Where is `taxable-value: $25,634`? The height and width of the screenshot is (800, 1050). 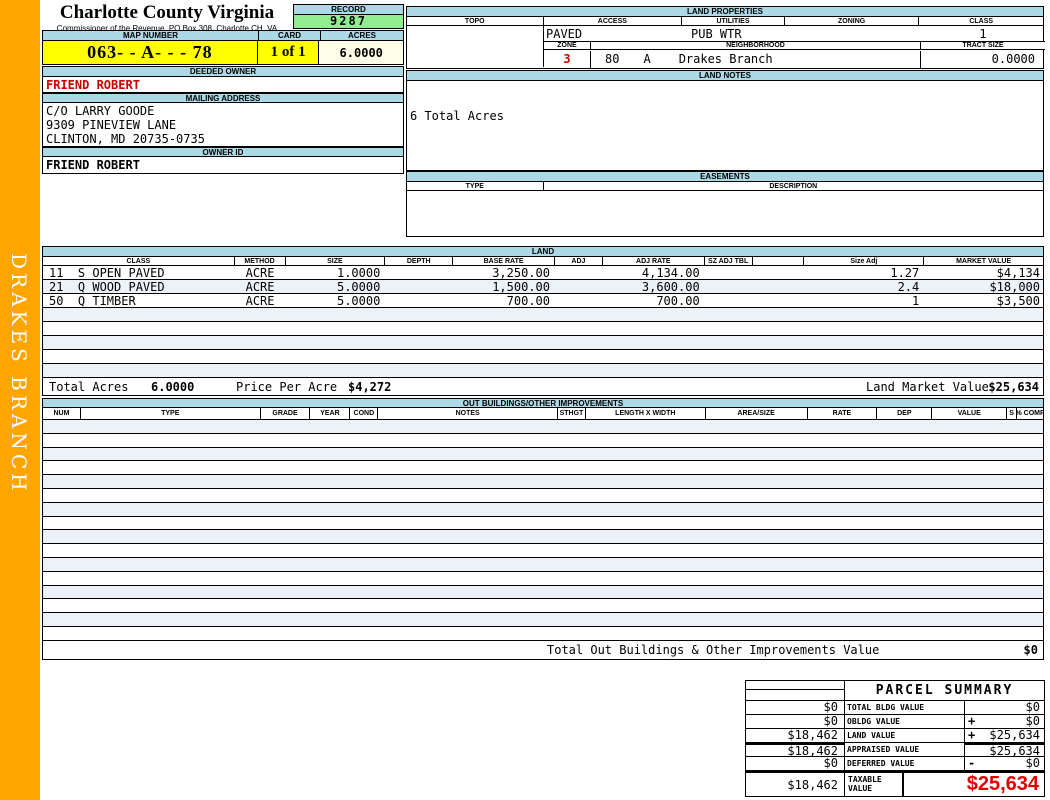 taxable-value: $25,634 is located at coordinates (974, 784).